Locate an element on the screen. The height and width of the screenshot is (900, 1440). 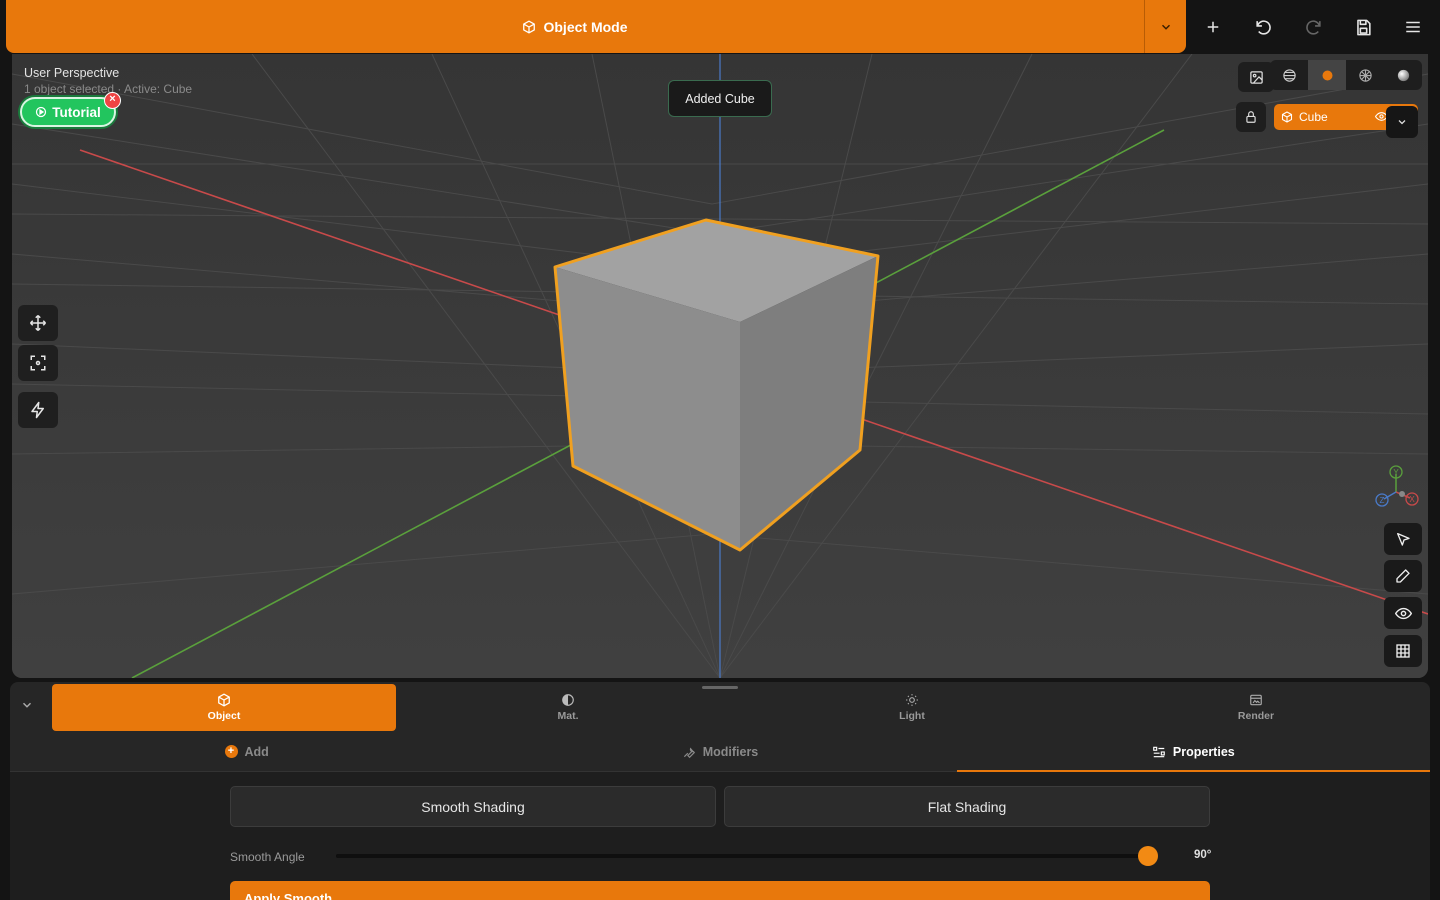
tab-material: Mat. is located at coordinates (568, 707).